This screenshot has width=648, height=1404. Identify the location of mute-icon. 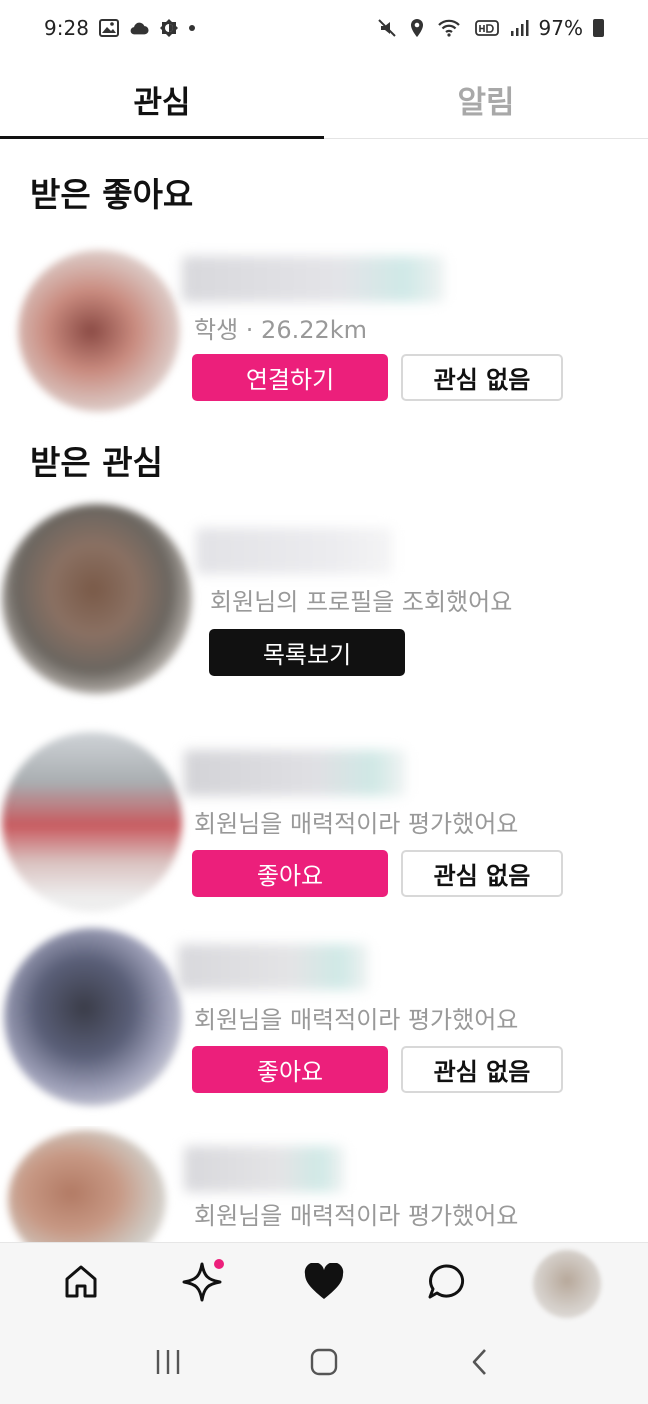
(387, 28).